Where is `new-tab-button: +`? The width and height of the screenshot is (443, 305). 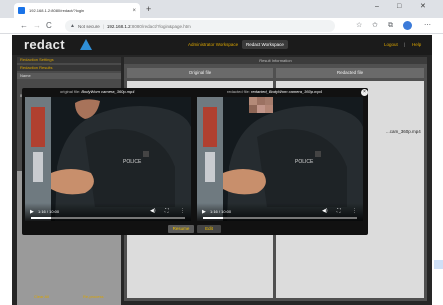
new-tab-button: + is located at coordinates (148, 9).